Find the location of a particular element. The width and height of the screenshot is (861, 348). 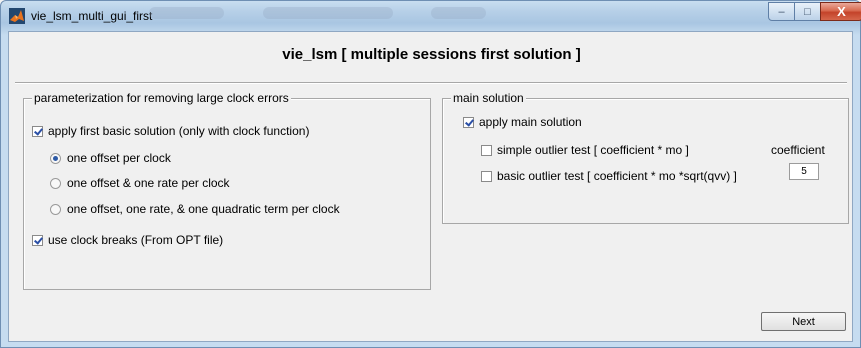

simple-outlier-checkbox-row: simple outlier test [ coefficient * mo ] is located at coordinates (585, 150).